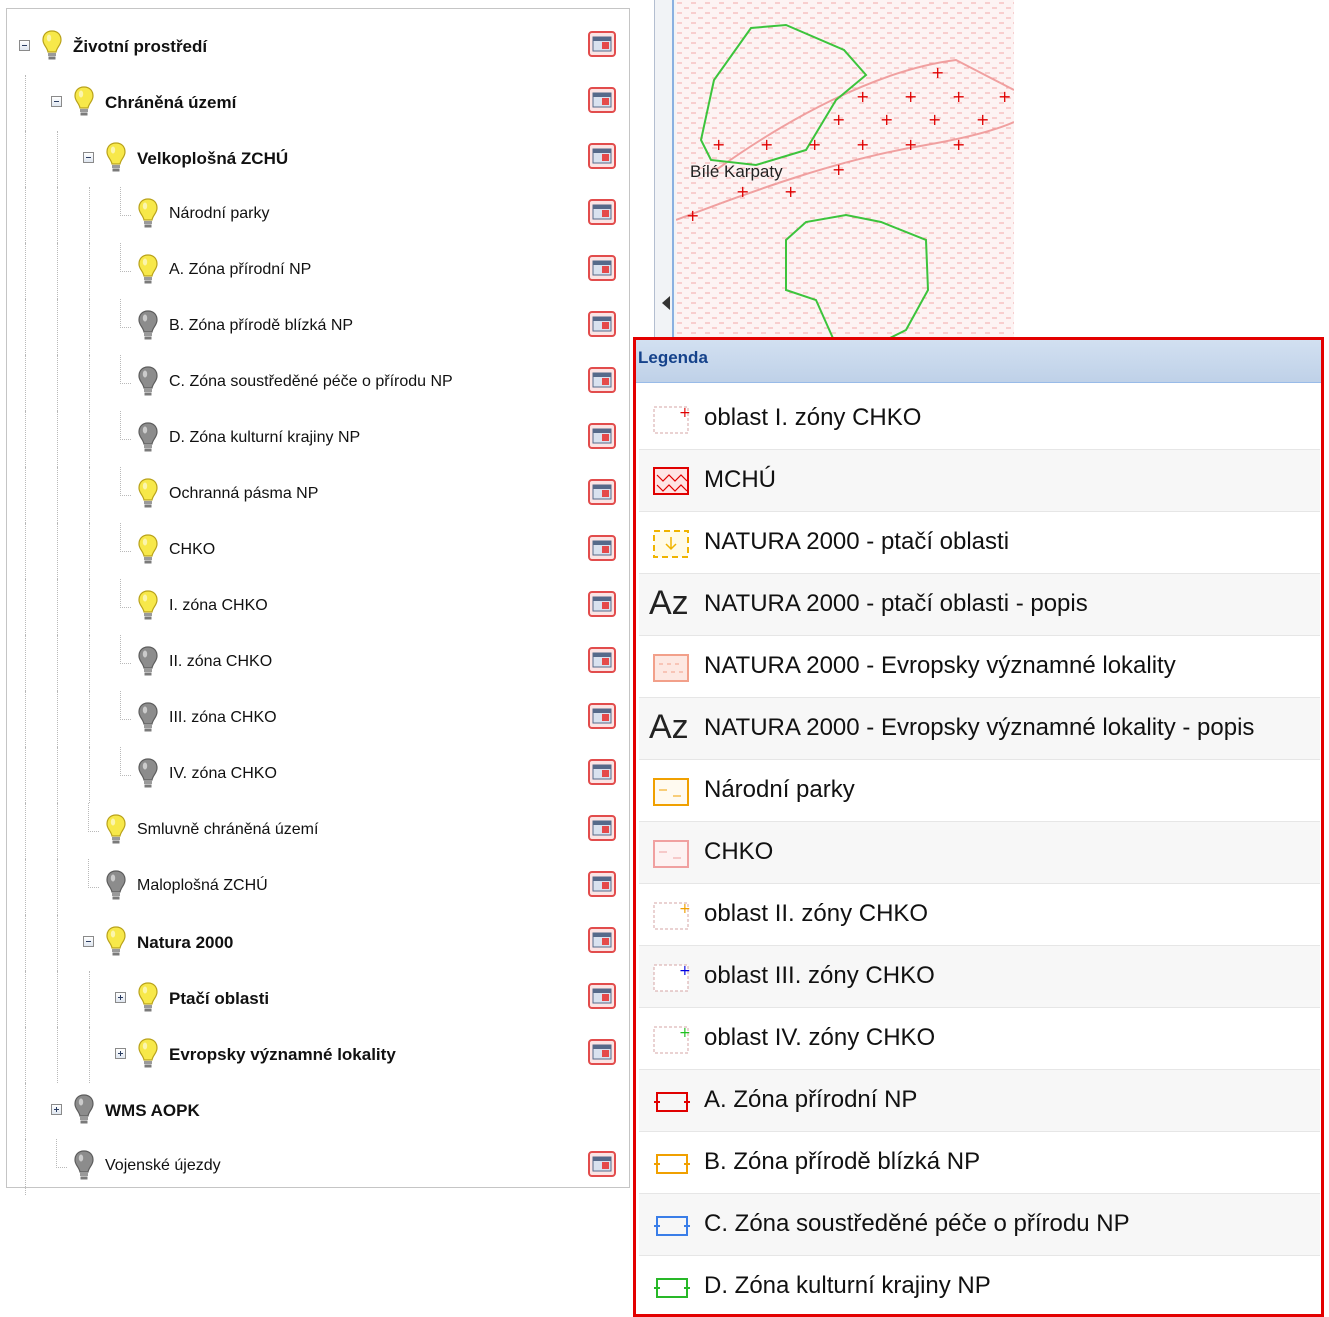 This screenshot has width=1329, height=1317. What do you see at coordinates (318, 831) in the screenshot?
I see `tree-node: Smluvně chráněná území` at bounding box center [318, 831].